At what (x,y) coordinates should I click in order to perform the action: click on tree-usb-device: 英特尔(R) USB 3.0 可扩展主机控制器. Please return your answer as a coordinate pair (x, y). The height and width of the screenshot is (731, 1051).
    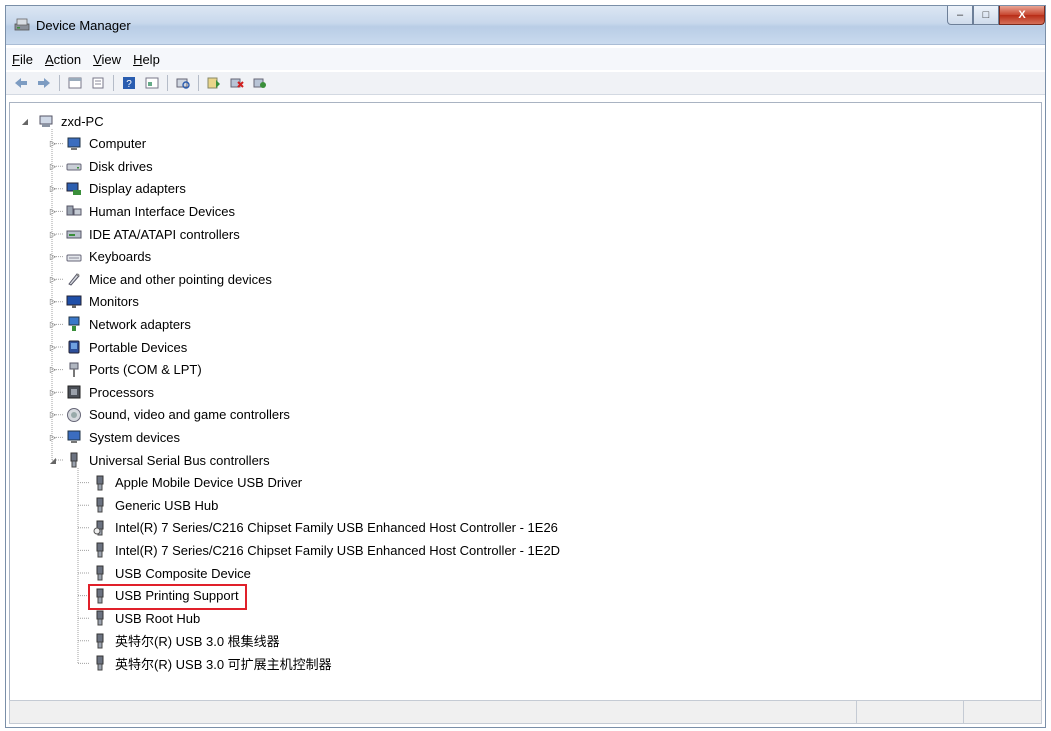
    Looking at the image, I should click on (213, 663).